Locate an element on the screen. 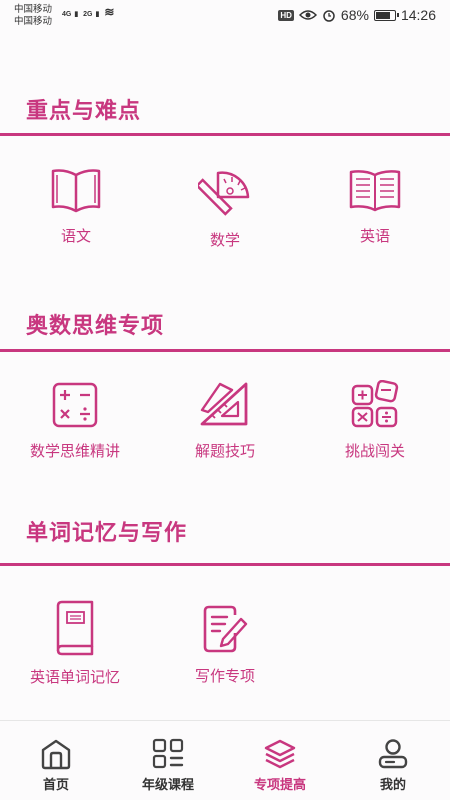 The height and width of the screenshot is (800, 450). network-type-2: 2G is located at coordinates (88, 14).